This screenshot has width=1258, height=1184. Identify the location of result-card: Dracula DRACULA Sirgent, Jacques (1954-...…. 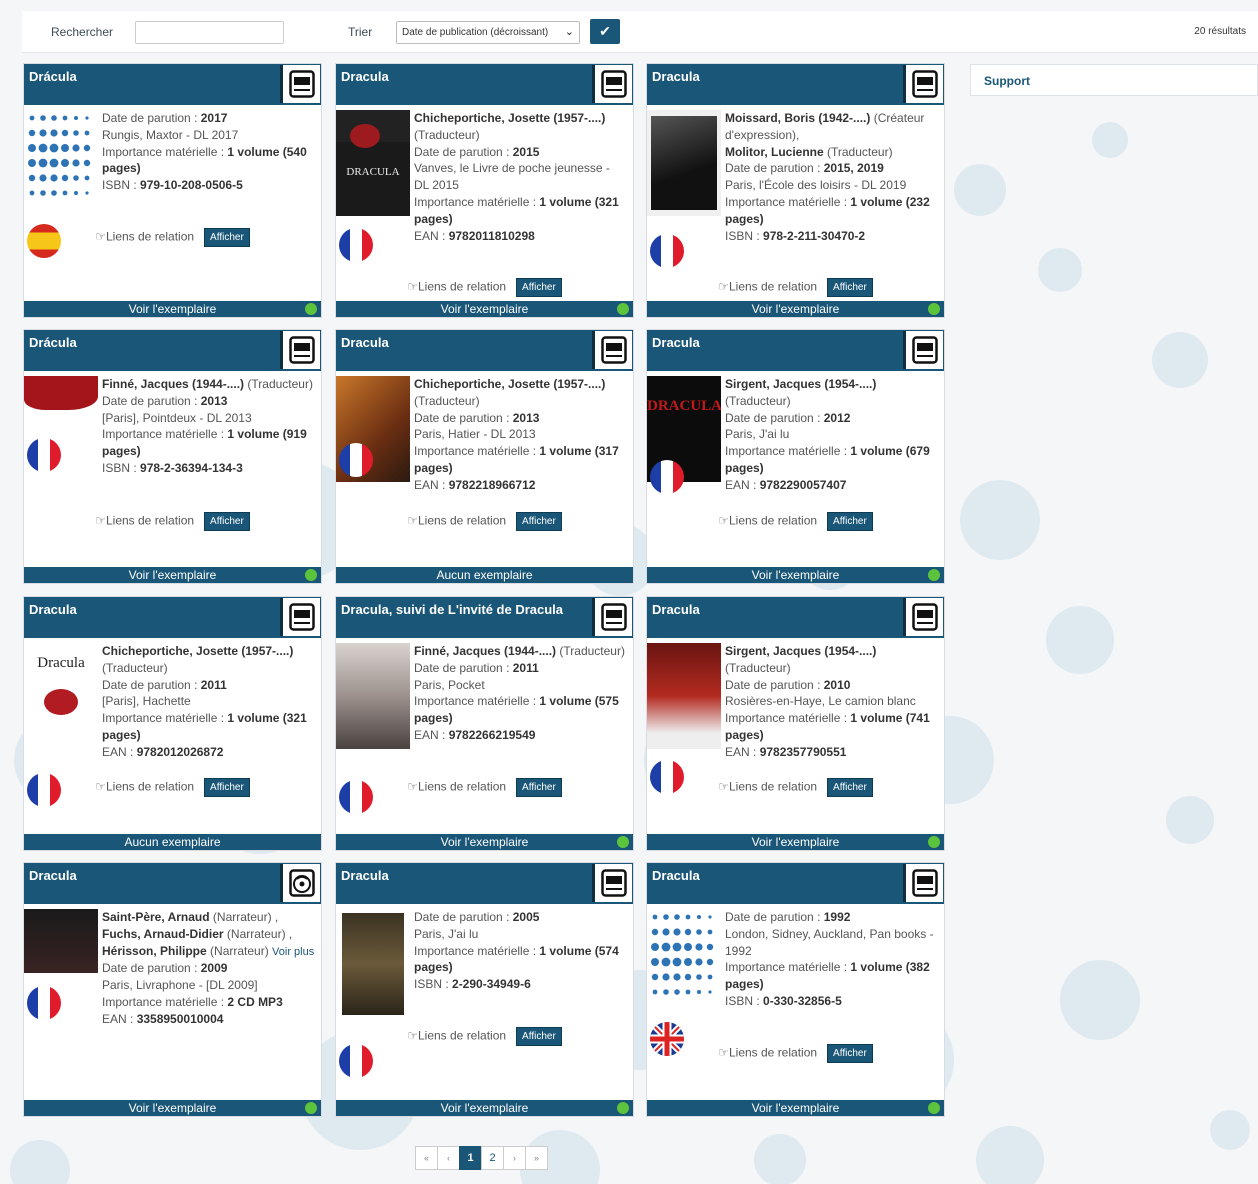
(795, 456).